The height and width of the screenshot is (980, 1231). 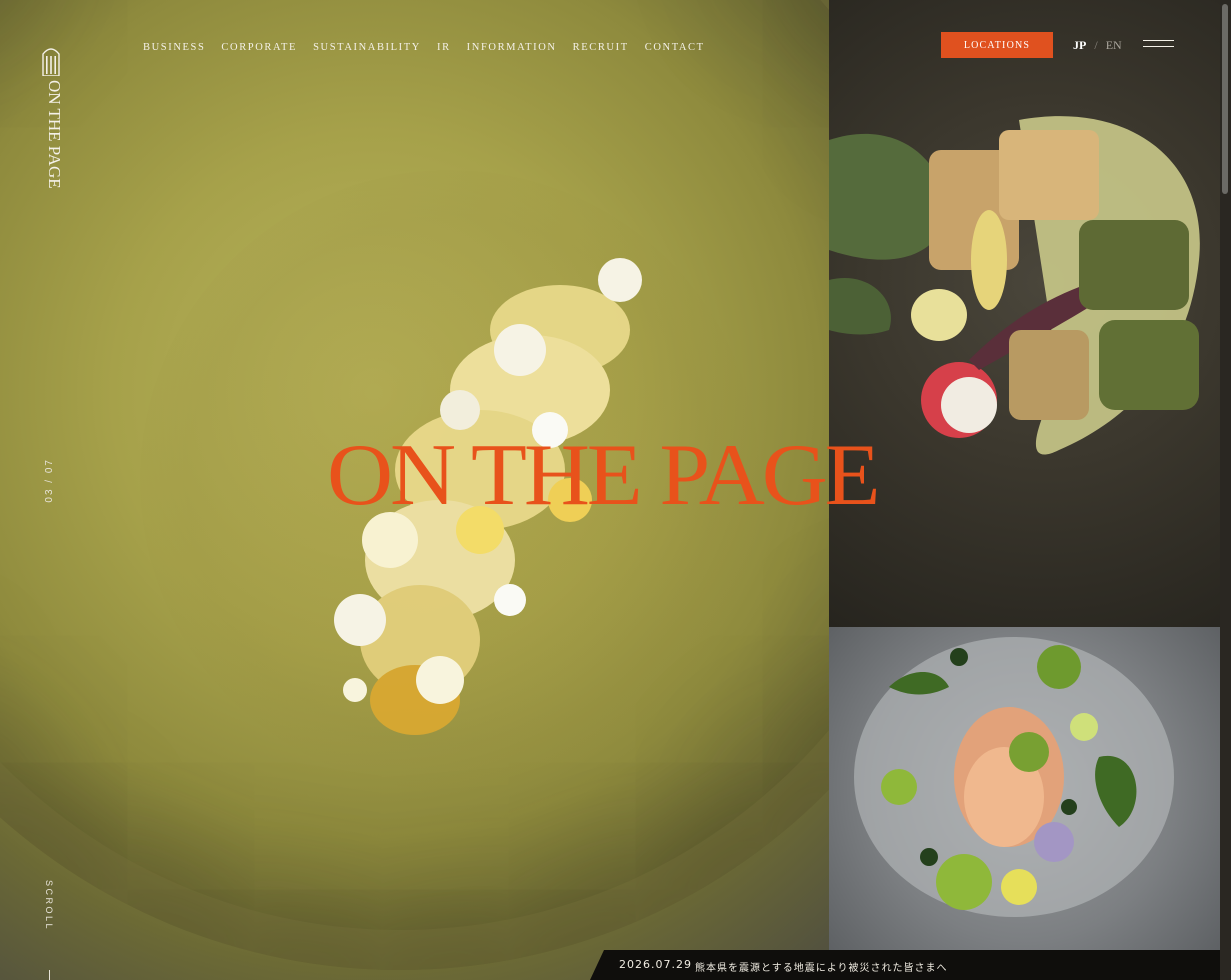 I want to click on lang-en-link: EN, so click(x=1114, y=45).